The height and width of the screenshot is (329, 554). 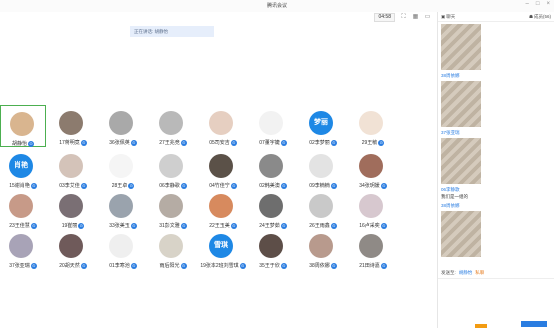 I want to click on participant-tile: 17蒋明竟 ⊙, so click(x=73, y=126).